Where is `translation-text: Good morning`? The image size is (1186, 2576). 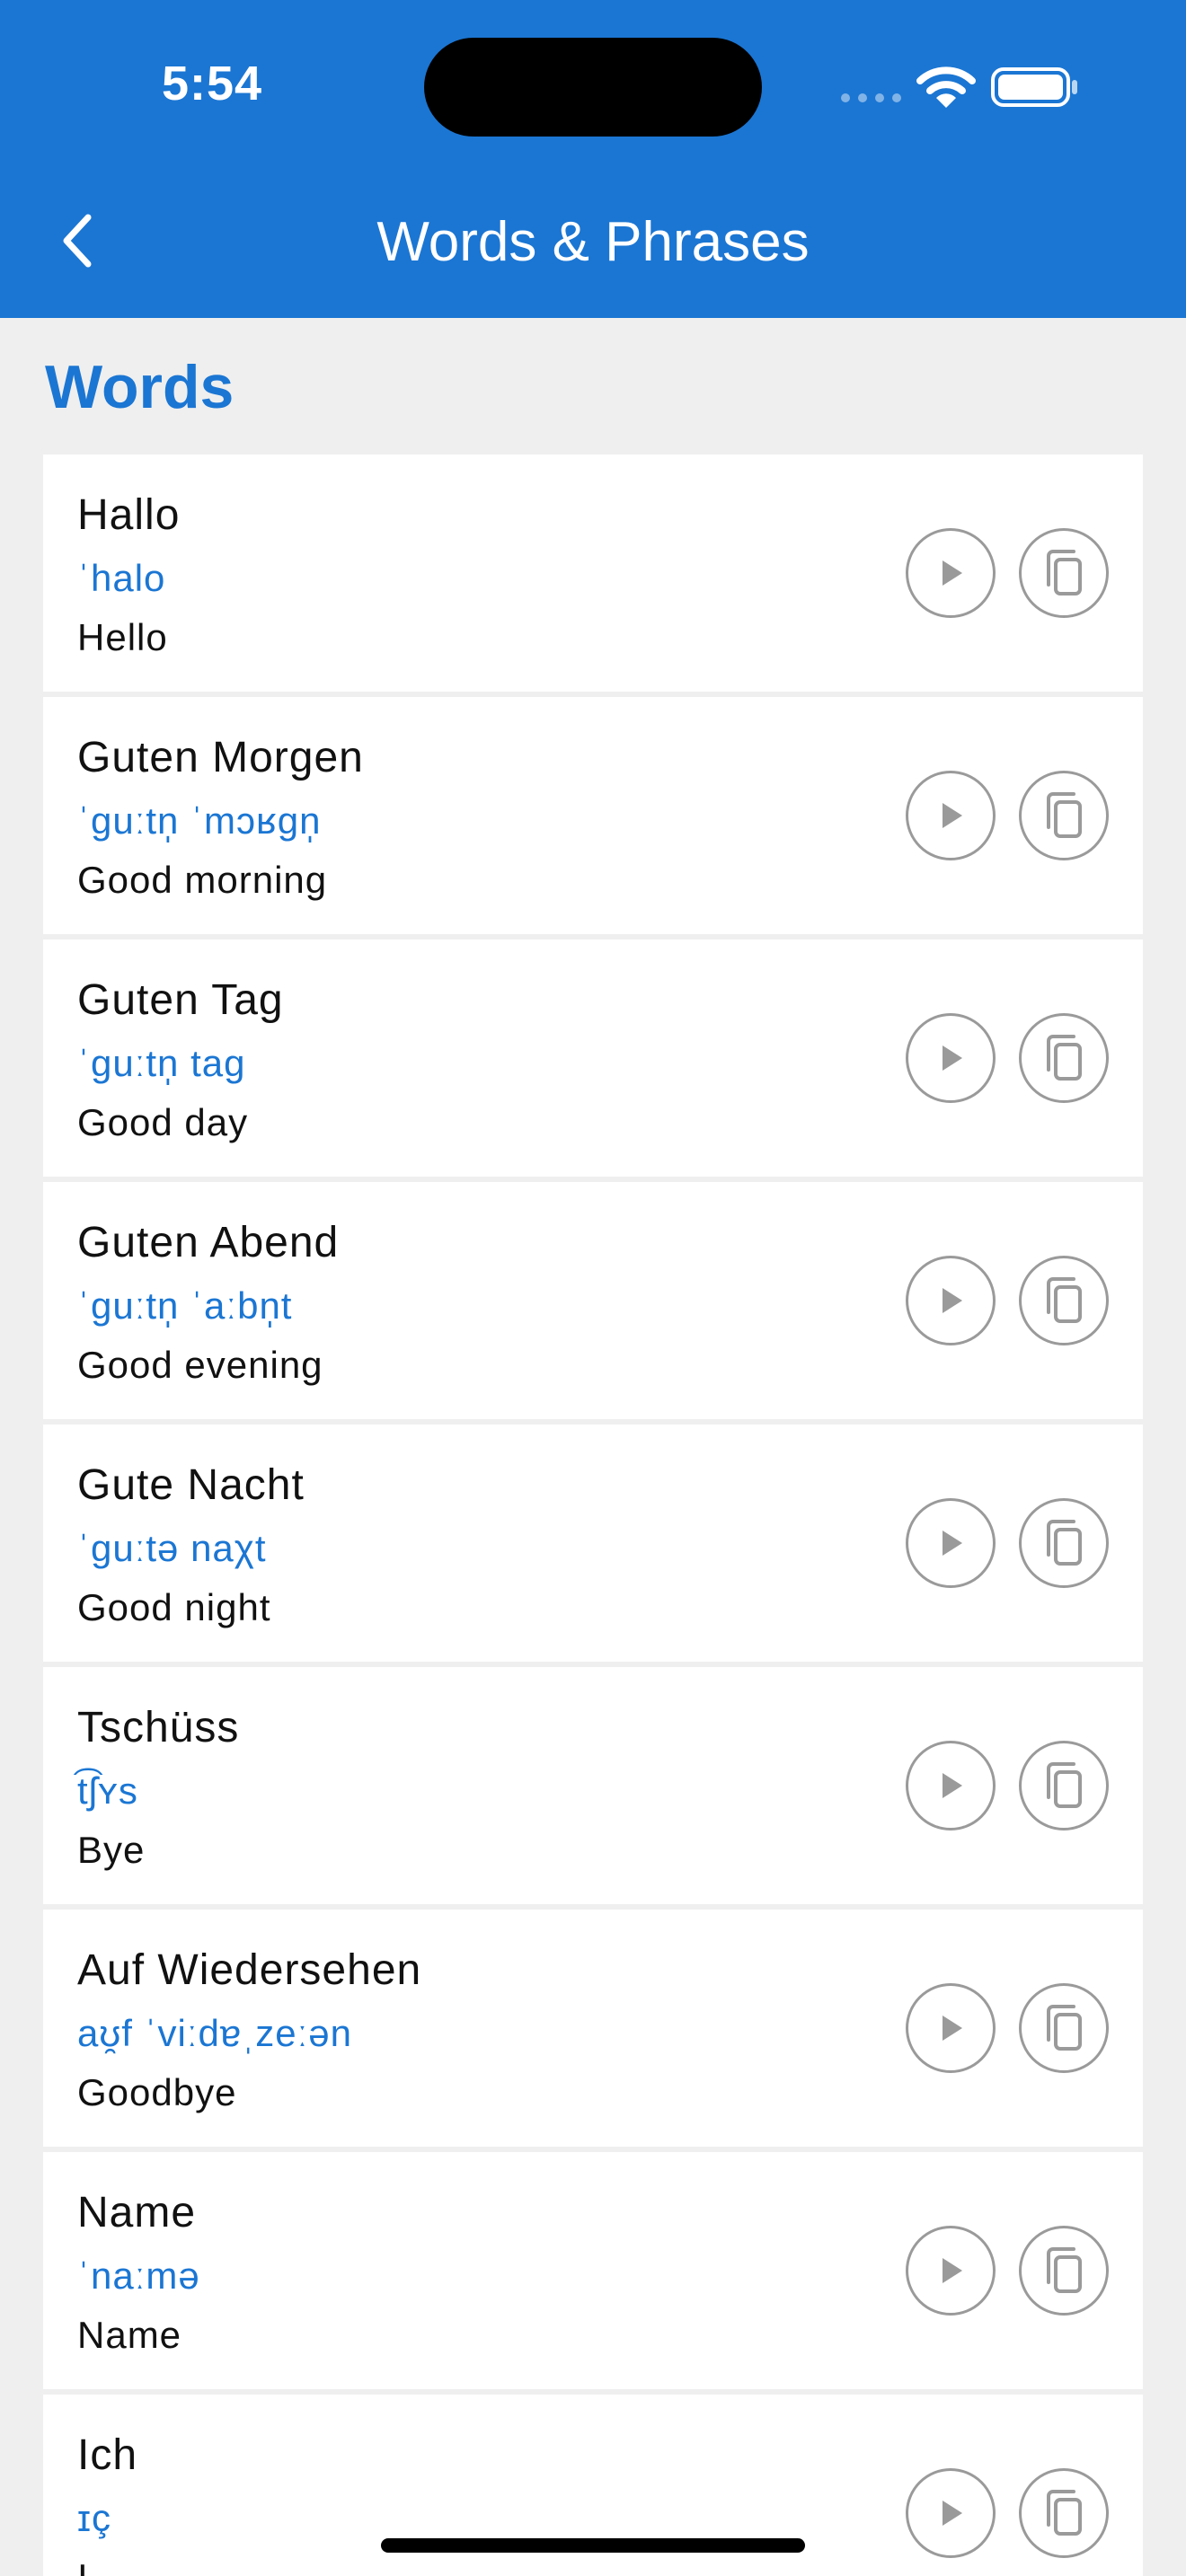
translation-text: Good morning is located at coordinates (202, 880).